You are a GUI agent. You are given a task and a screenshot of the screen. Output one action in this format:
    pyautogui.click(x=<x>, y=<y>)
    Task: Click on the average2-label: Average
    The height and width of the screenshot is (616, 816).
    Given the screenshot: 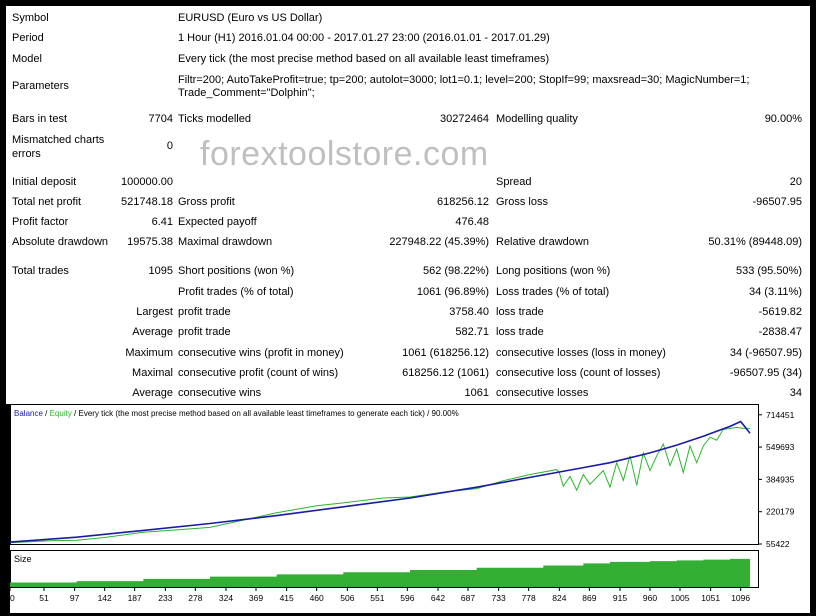 What is the action you would take?
    pyautogui.click(x=152, y=393)
    